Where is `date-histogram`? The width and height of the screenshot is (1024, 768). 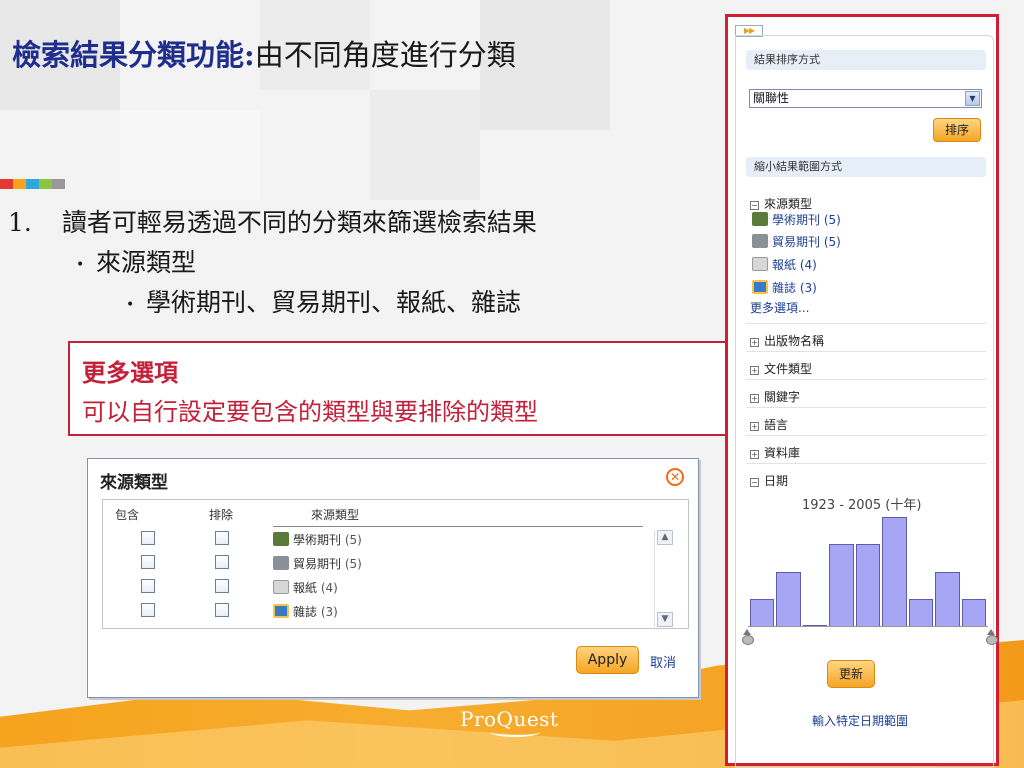
date-histogram is located at coordinates (867, 572).